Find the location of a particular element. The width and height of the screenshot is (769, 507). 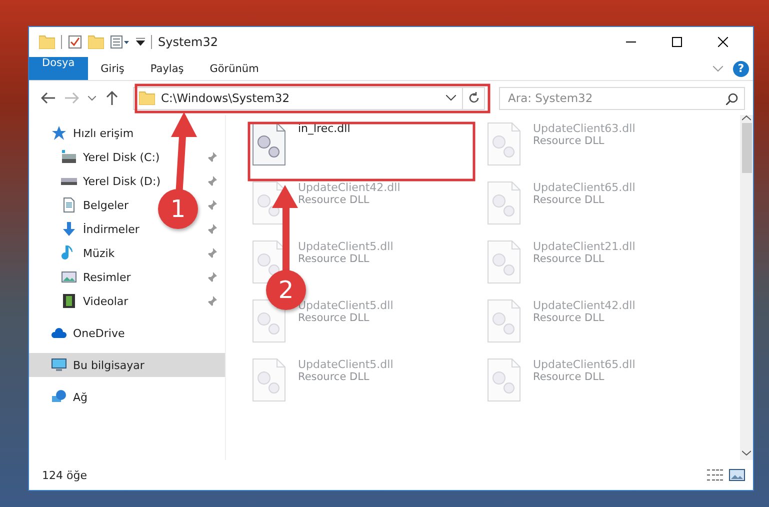

window-title: System32 is located at coordinates (188, 42).